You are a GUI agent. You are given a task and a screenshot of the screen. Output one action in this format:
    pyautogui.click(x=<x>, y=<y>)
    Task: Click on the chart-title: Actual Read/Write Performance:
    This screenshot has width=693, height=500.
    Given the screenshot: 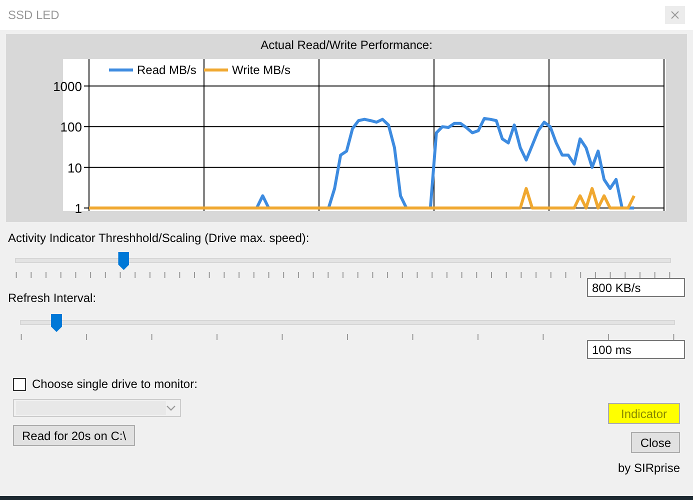 What is the action you would take?
    pyautogui.click(x=346, y=45)
    